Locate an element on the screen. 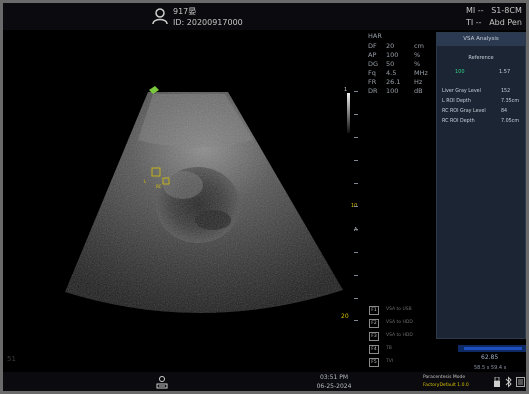 This screenshot has width=529, height=394. f1-key: F1 VSA to USB is located at coordinates (403, 310).